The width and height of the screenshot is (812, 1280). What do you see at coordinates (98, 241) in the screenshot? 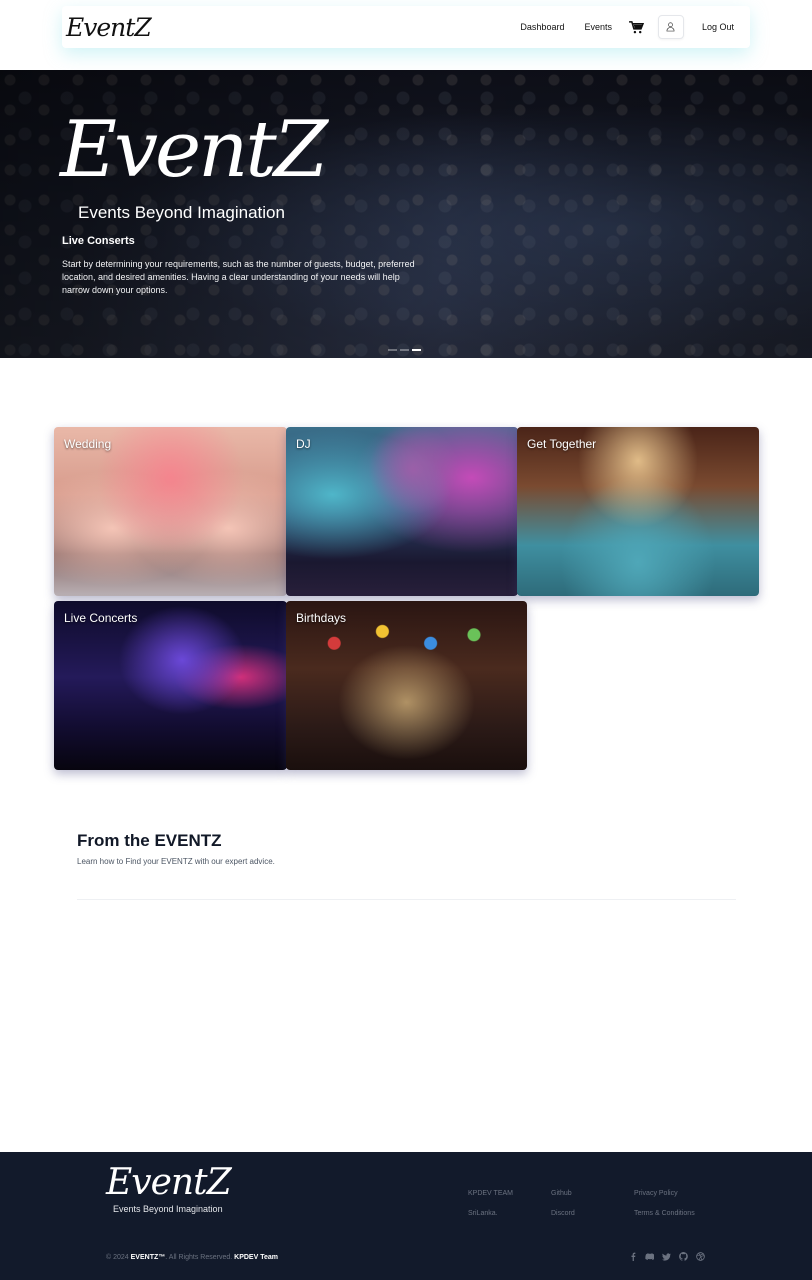
I see `hero-title: Live Conserts` at bounding box center [98, 241].